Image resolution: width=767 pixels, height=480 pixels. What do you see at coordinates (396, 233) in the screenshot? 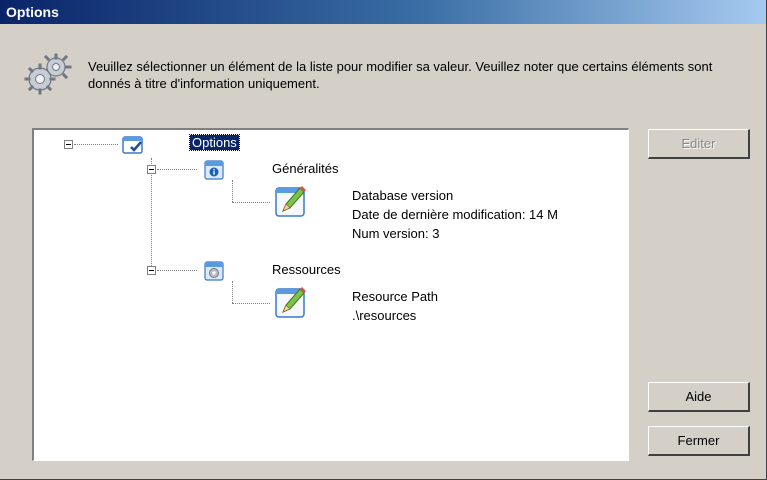
I see `list-item: Num version: 3` at bounding box center [396, 233].